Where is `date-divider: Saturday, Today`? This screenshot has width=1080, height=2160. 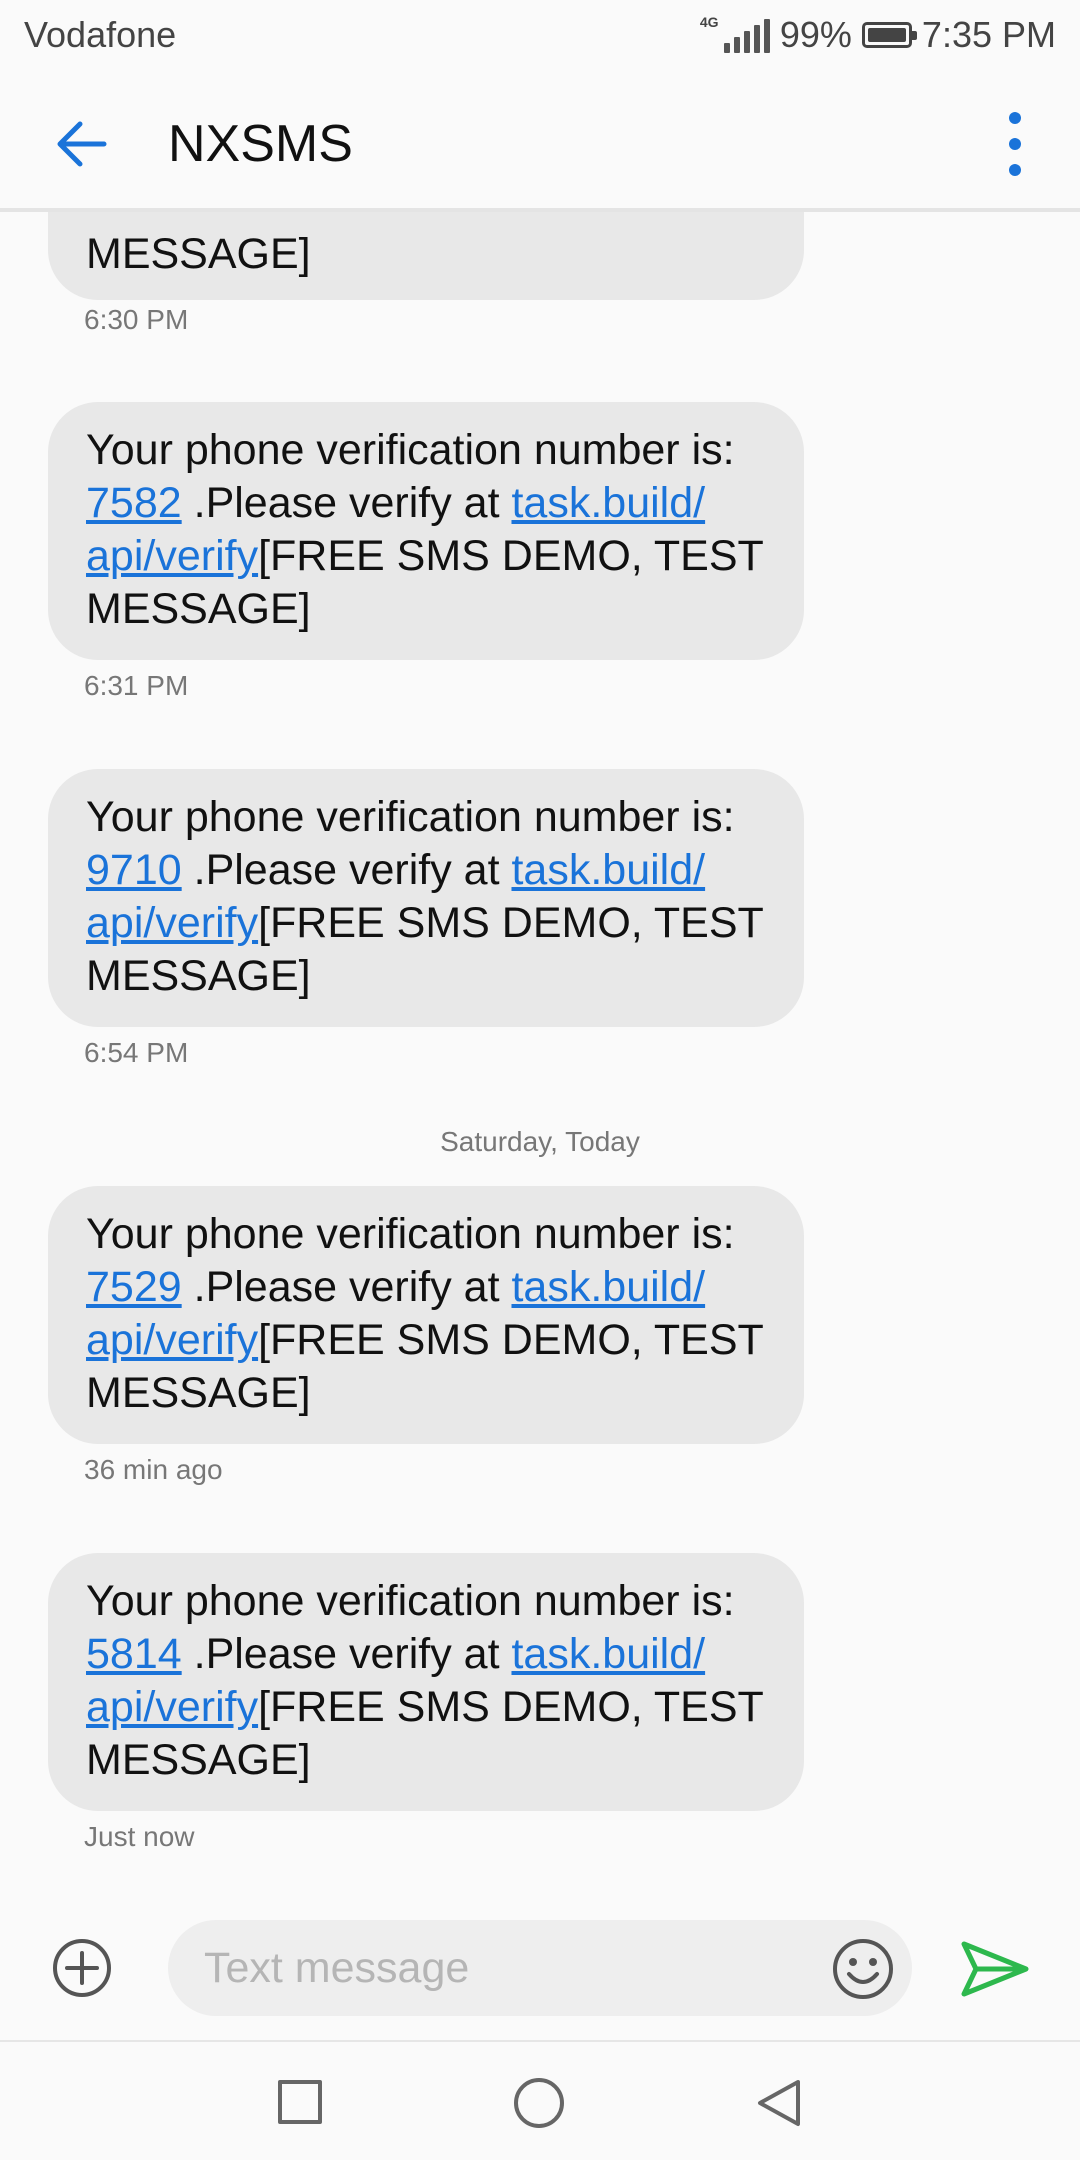
date-divider: Saturday, Today is located at coordinates (540, 1141).